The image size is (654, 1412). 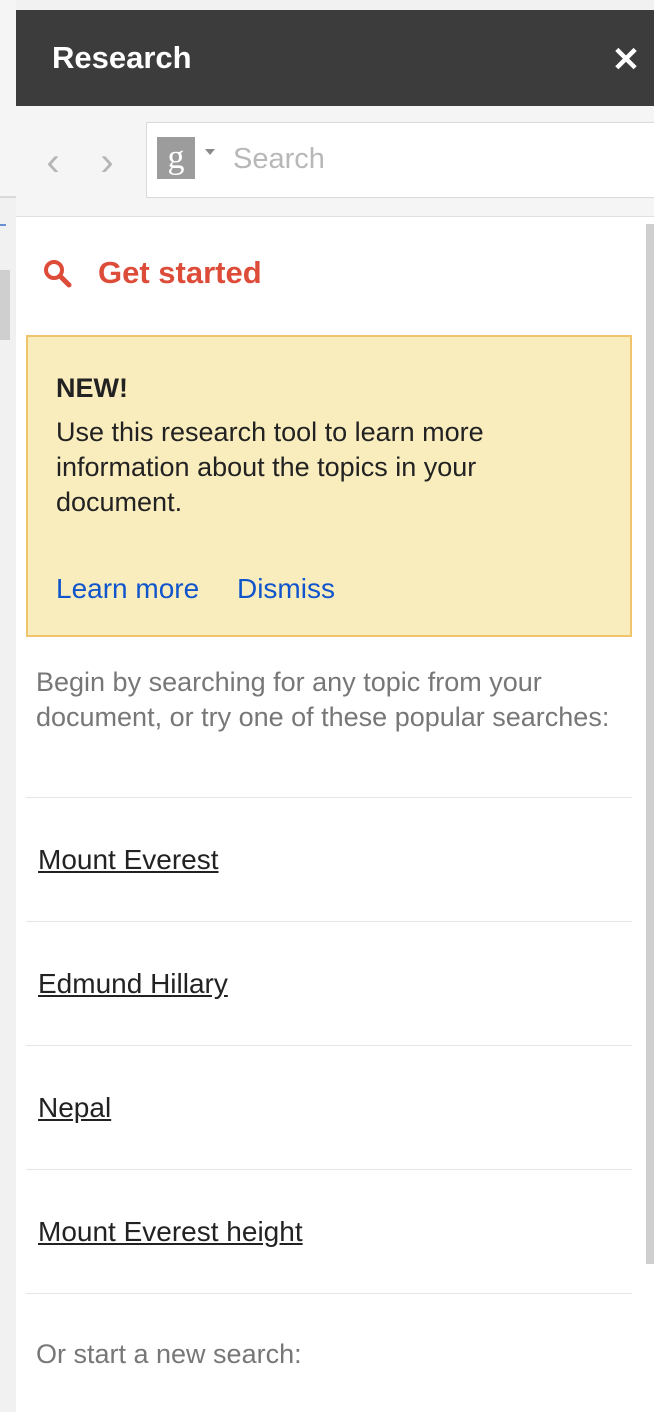 What do you see at coordinates (5, 305) in the screenshot?
I see `document-scrollbar` at bounding box center [5, 305].